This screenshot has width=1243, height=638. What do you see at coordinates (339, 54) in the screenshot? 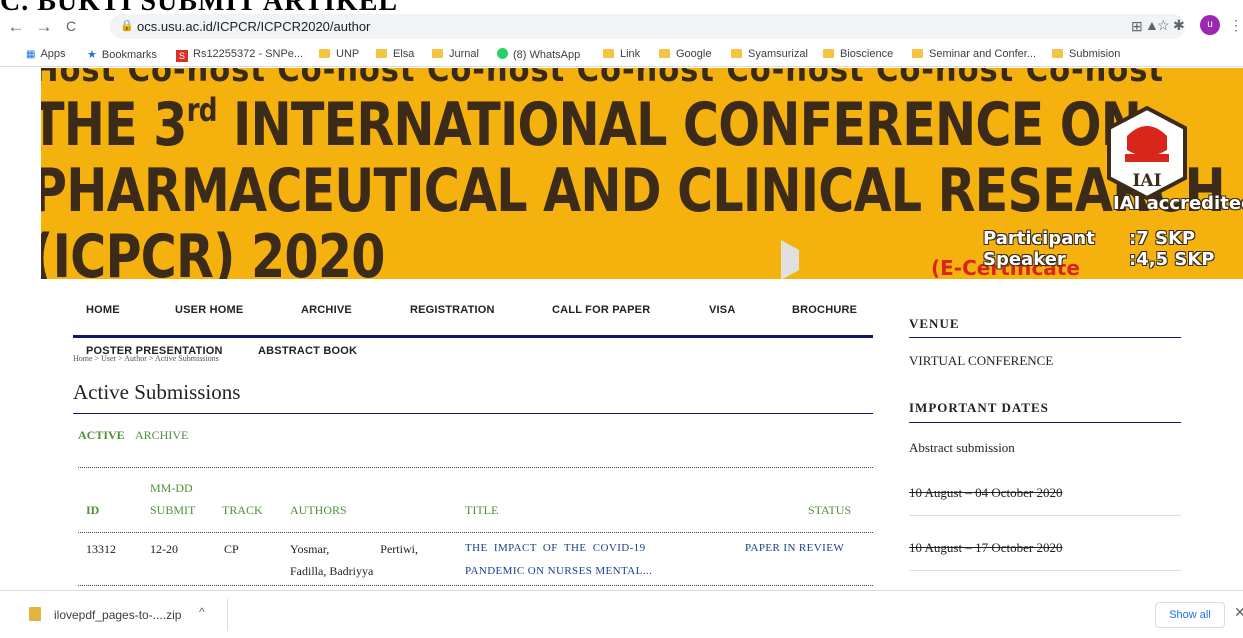
I see `bookmark-unp: UNP` at bounding box center [339, 54].